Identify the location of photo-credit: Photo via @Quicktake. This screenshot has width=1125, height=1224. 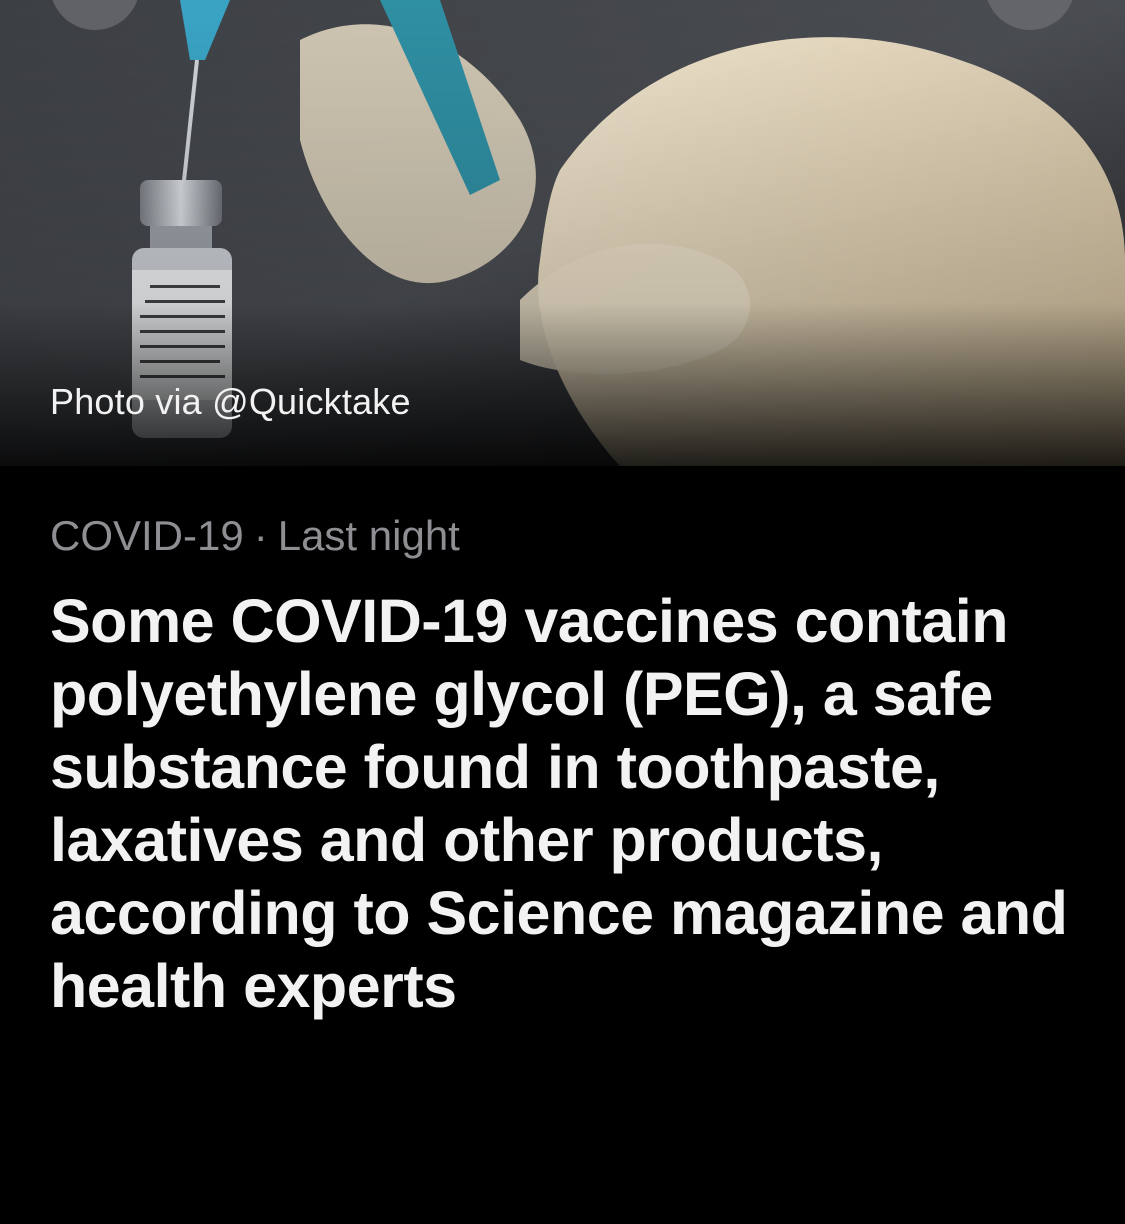
(230, 401).